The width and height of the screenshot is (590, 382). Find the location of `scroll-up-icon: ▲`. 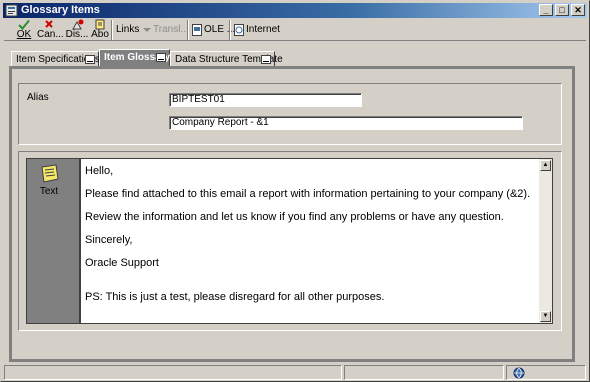

scroll-up-icon: ▲ is located at coordinates (545, 165).